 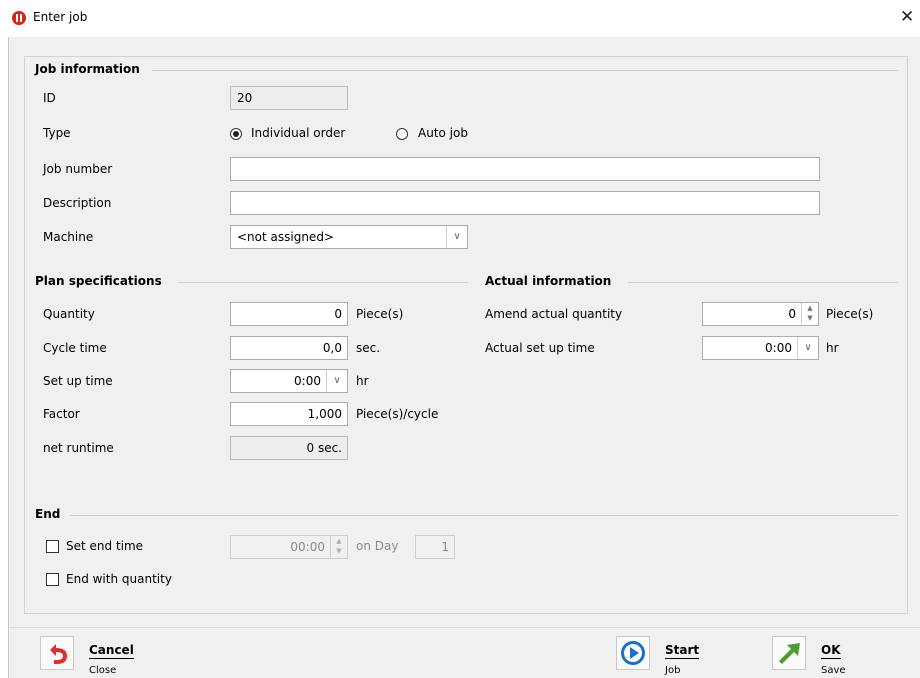 What do you see at coordinates (49, 98) in the screenshot?
I see `id-label: ID` at bounding box center [49, 98].